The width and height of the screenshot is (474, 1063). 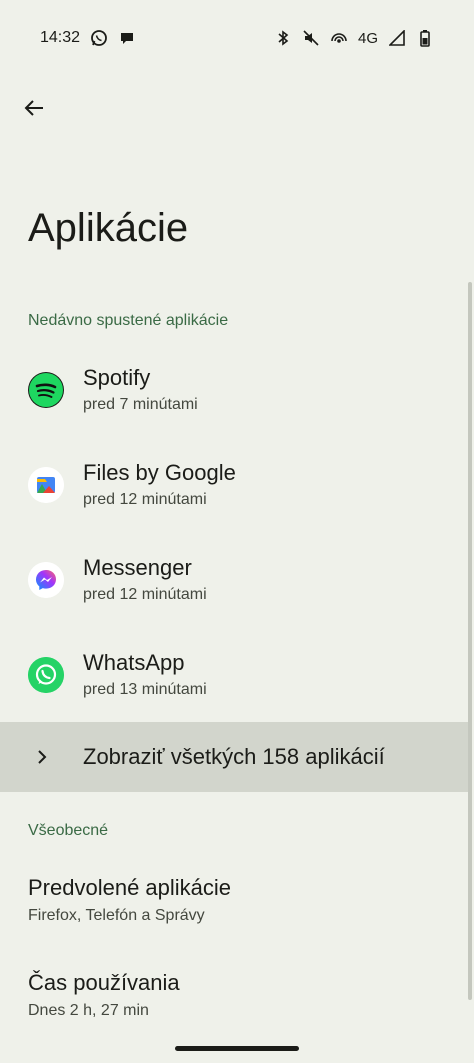 I want to click on screen-time-item: Čas používania Dnes 2 h, 27 min, so click(x=237, y=1002).